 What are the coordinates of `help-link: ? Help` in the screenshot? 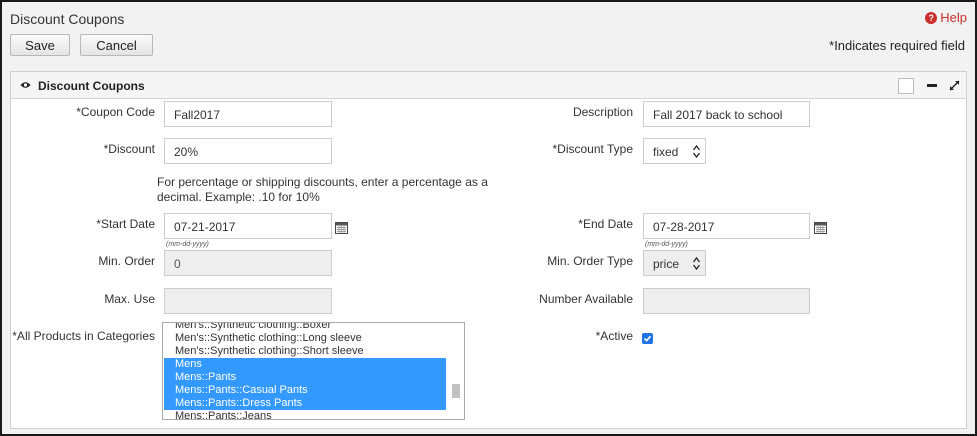 It's located at (946, 17).